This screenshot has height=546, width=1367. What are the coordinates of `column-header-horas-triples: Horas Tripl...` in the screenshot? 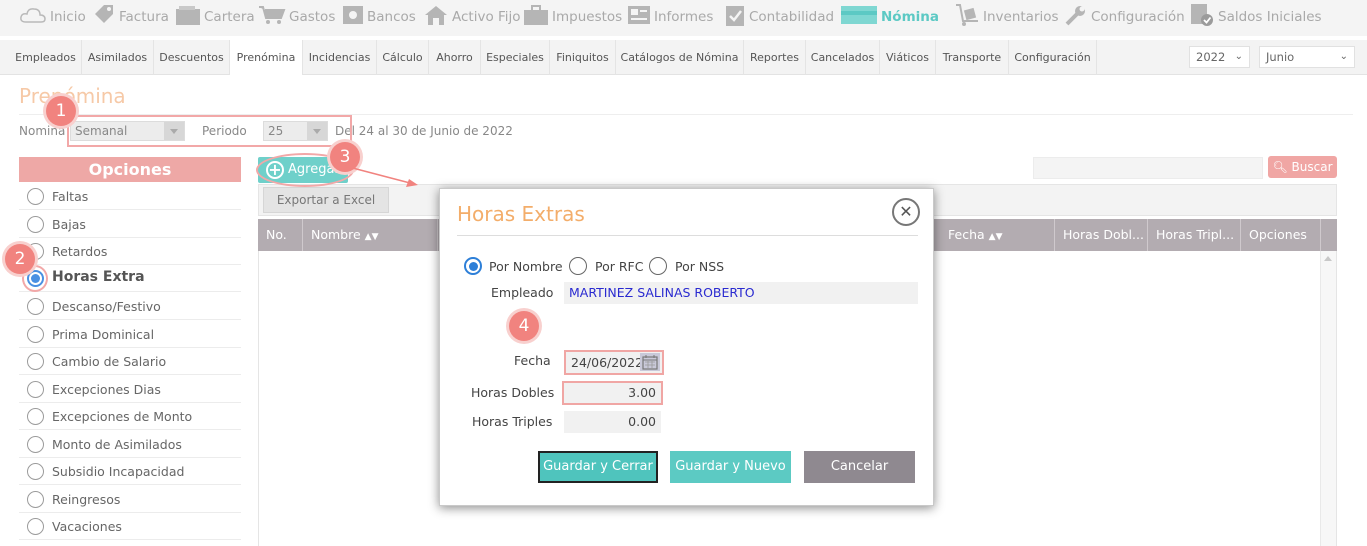 It's located at (1194, 235).